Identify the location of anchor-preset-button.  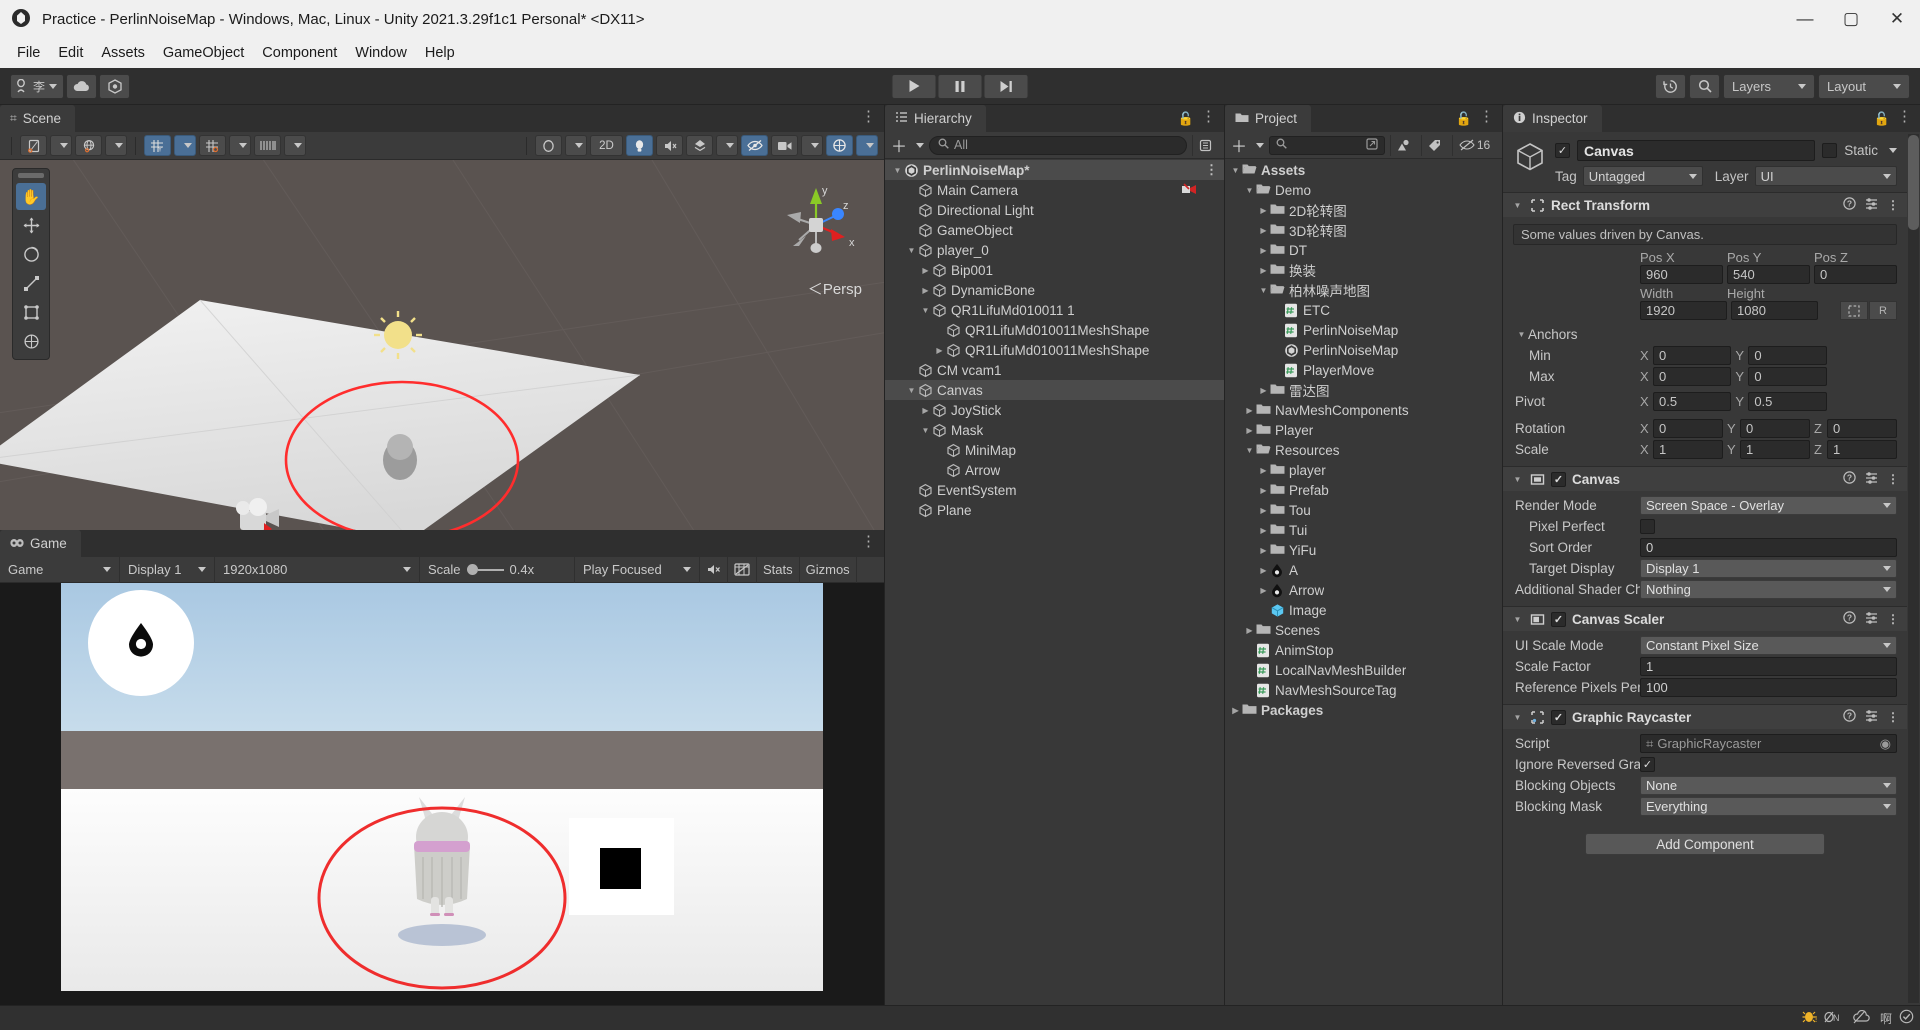
(1854, 310).